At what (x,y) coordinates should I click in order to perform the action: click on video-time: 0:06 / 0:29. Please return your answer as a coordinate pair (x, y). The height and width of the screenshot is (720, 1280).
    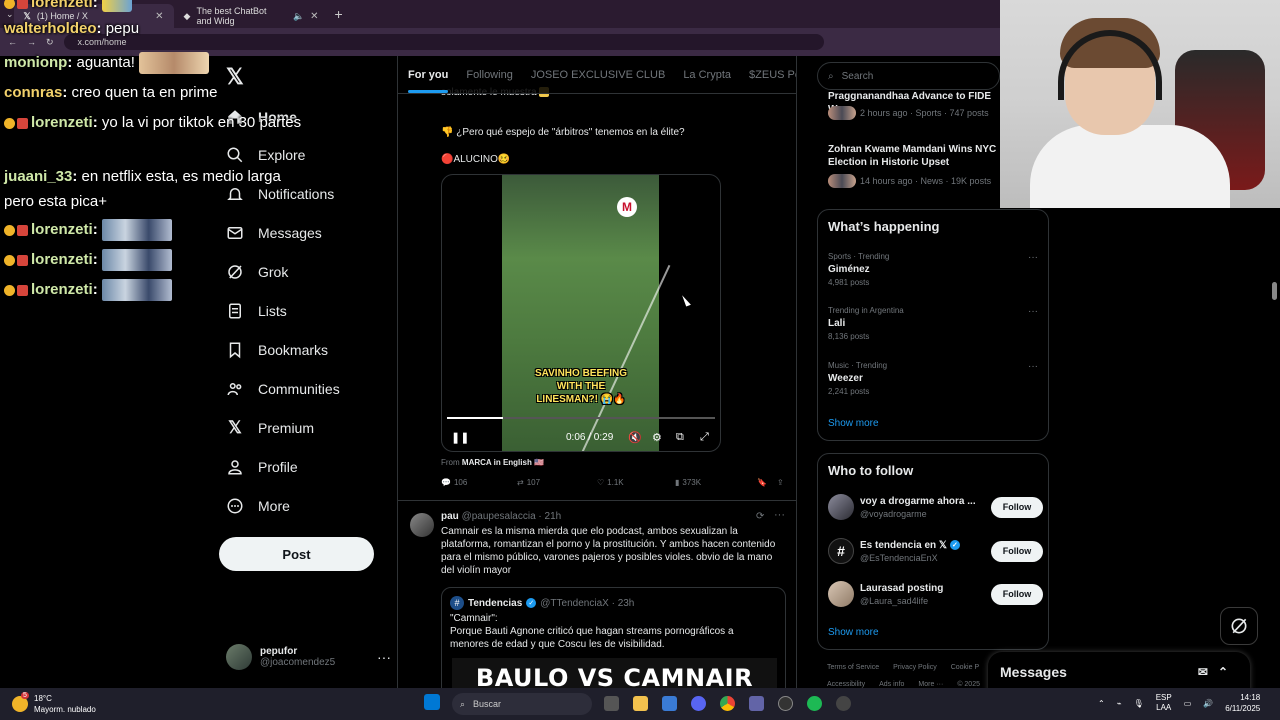
    Looking at the image, I should click on (590, 437).